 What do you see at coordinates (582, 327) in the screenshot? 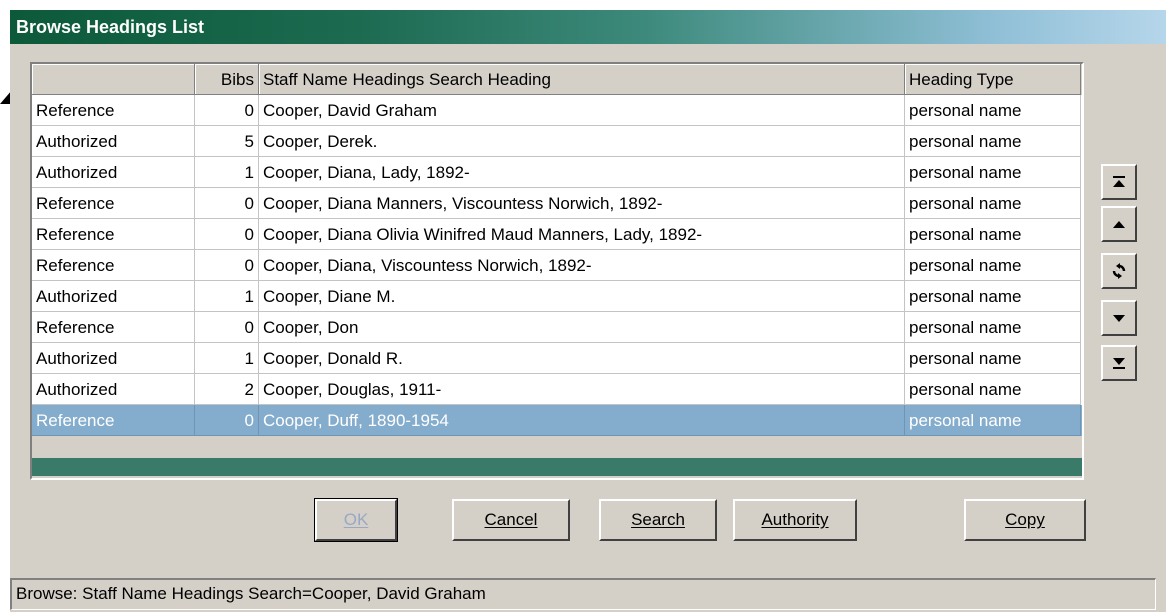
I see `cell-heading: Cooper, Don` at bounding box center [582, 327].